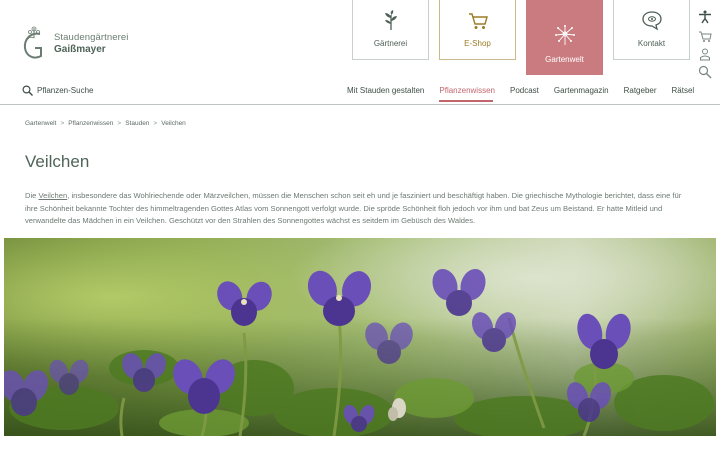  Describe the element at coordinates (385, 90) in the screenshot. I see `nav-mit-stauden-gestalten: Mit Stauden gestalten` at that location.